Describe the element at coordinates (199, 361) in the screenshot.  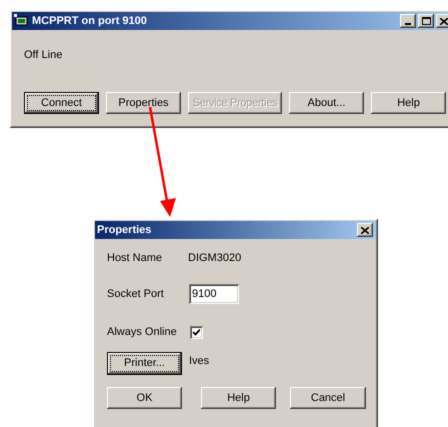
I see `printer-name: Ives` at that location.